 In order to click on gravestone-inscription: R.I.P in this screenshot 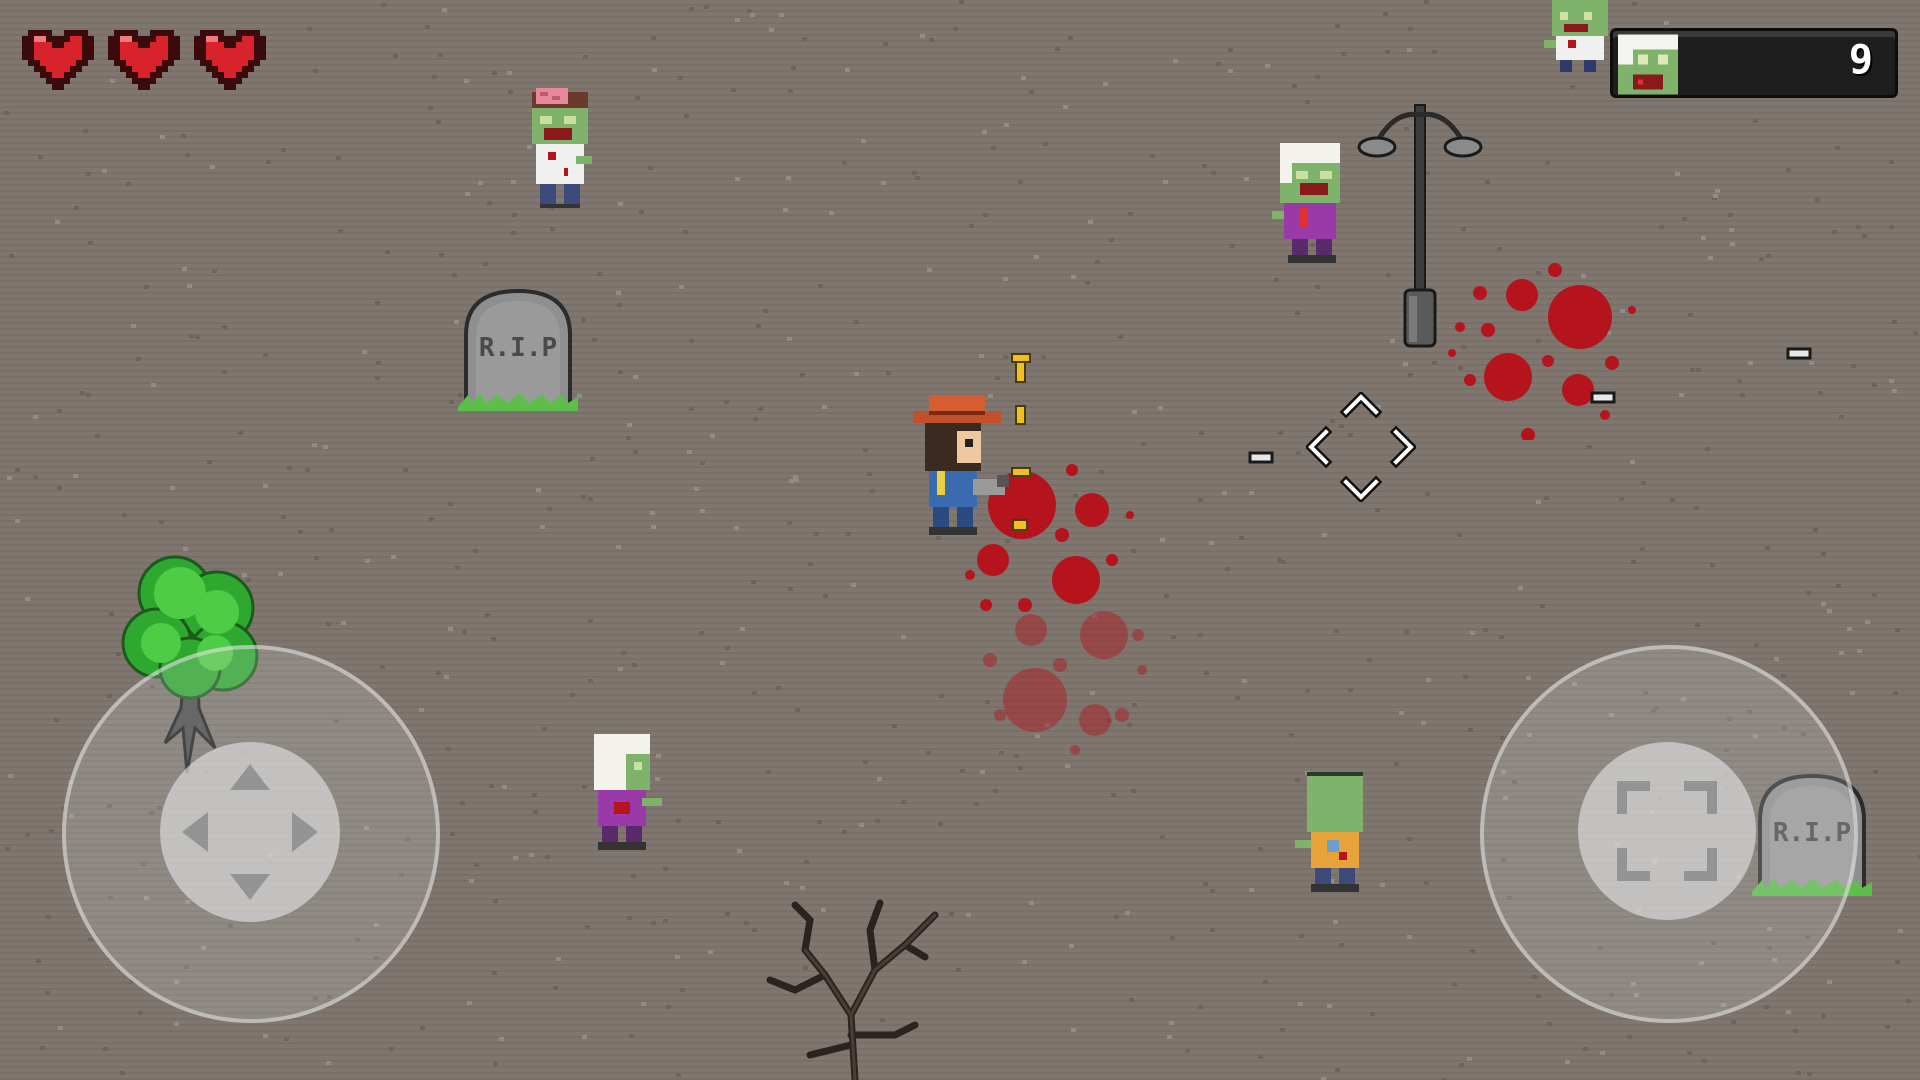, I will do `click(518, 348)`.